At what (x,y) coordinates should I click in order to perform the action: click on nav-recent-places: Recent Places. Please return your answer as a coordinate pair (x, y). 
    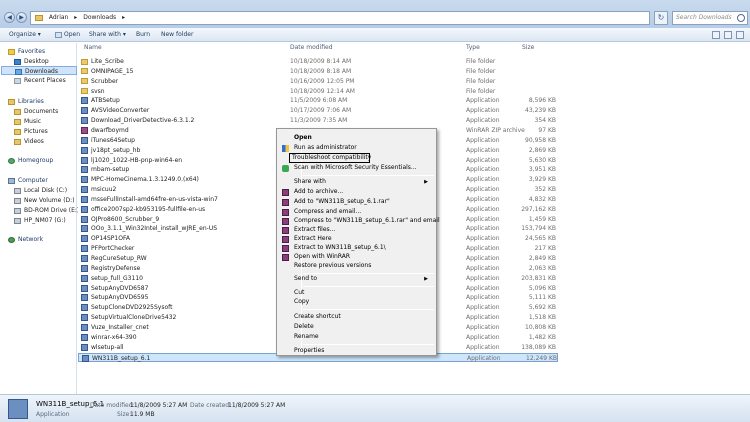
    Looking at the image, I should click on (40, 80).